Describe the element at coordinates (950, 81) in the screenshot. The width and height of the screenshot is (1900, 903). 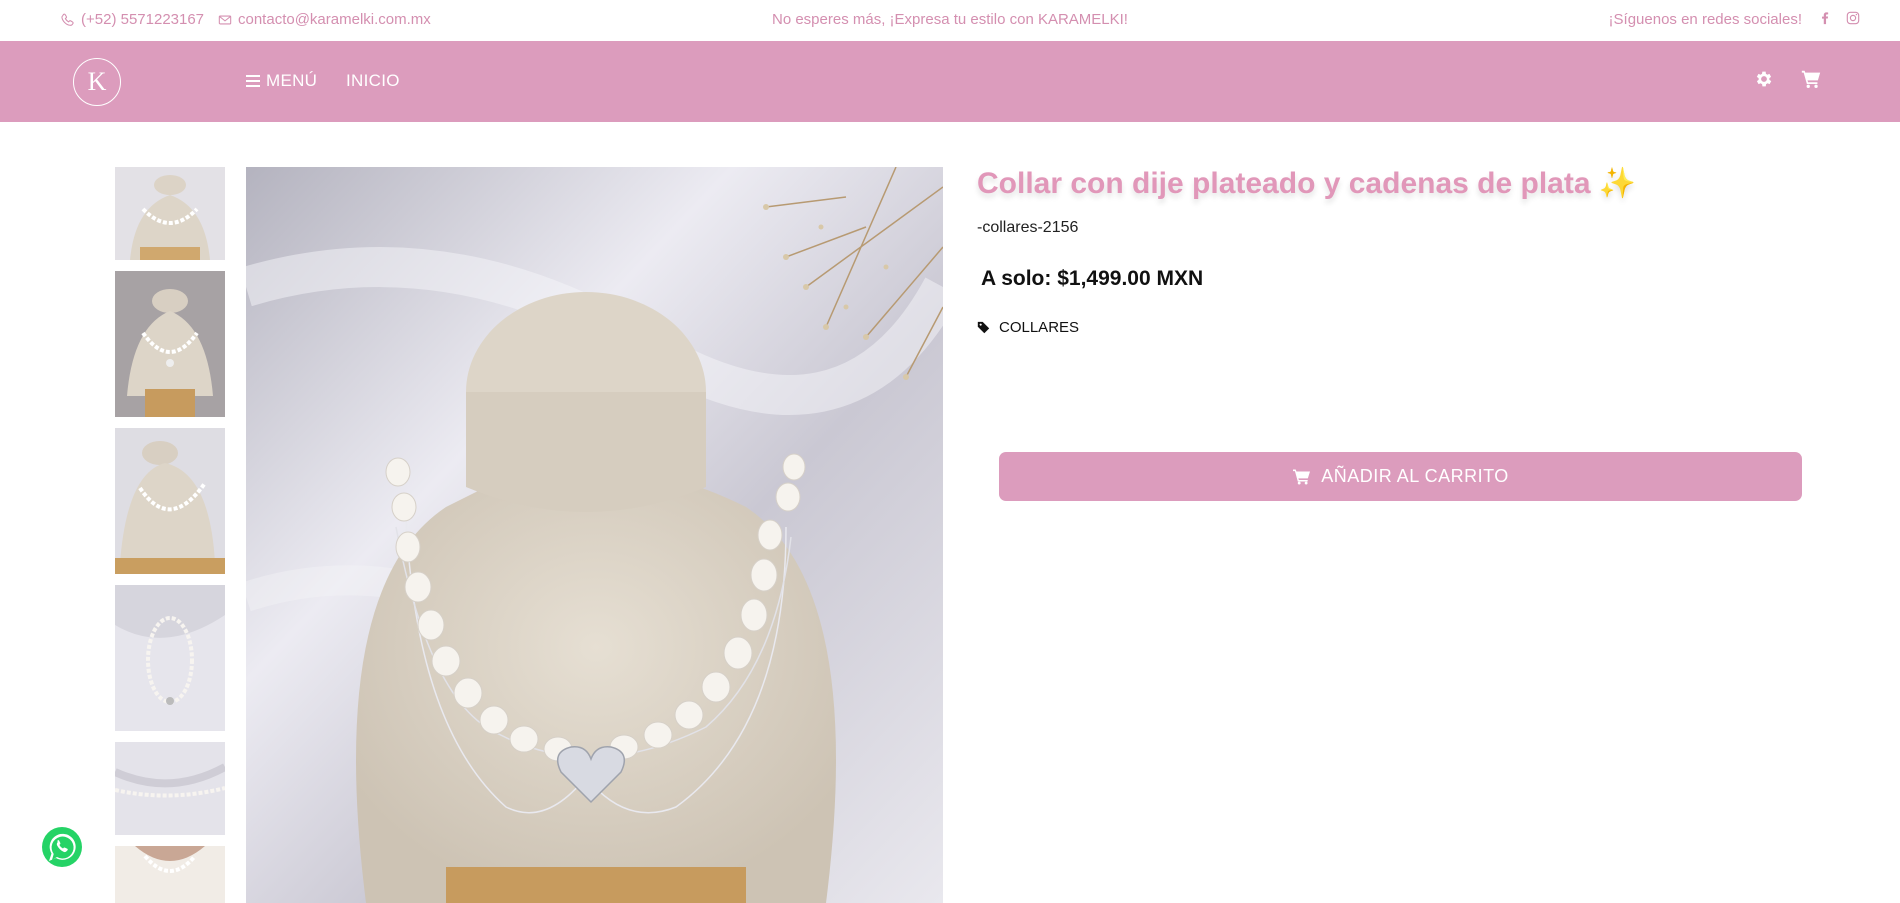
I see `main-navbar: K MENÚ INICIO` at that location.